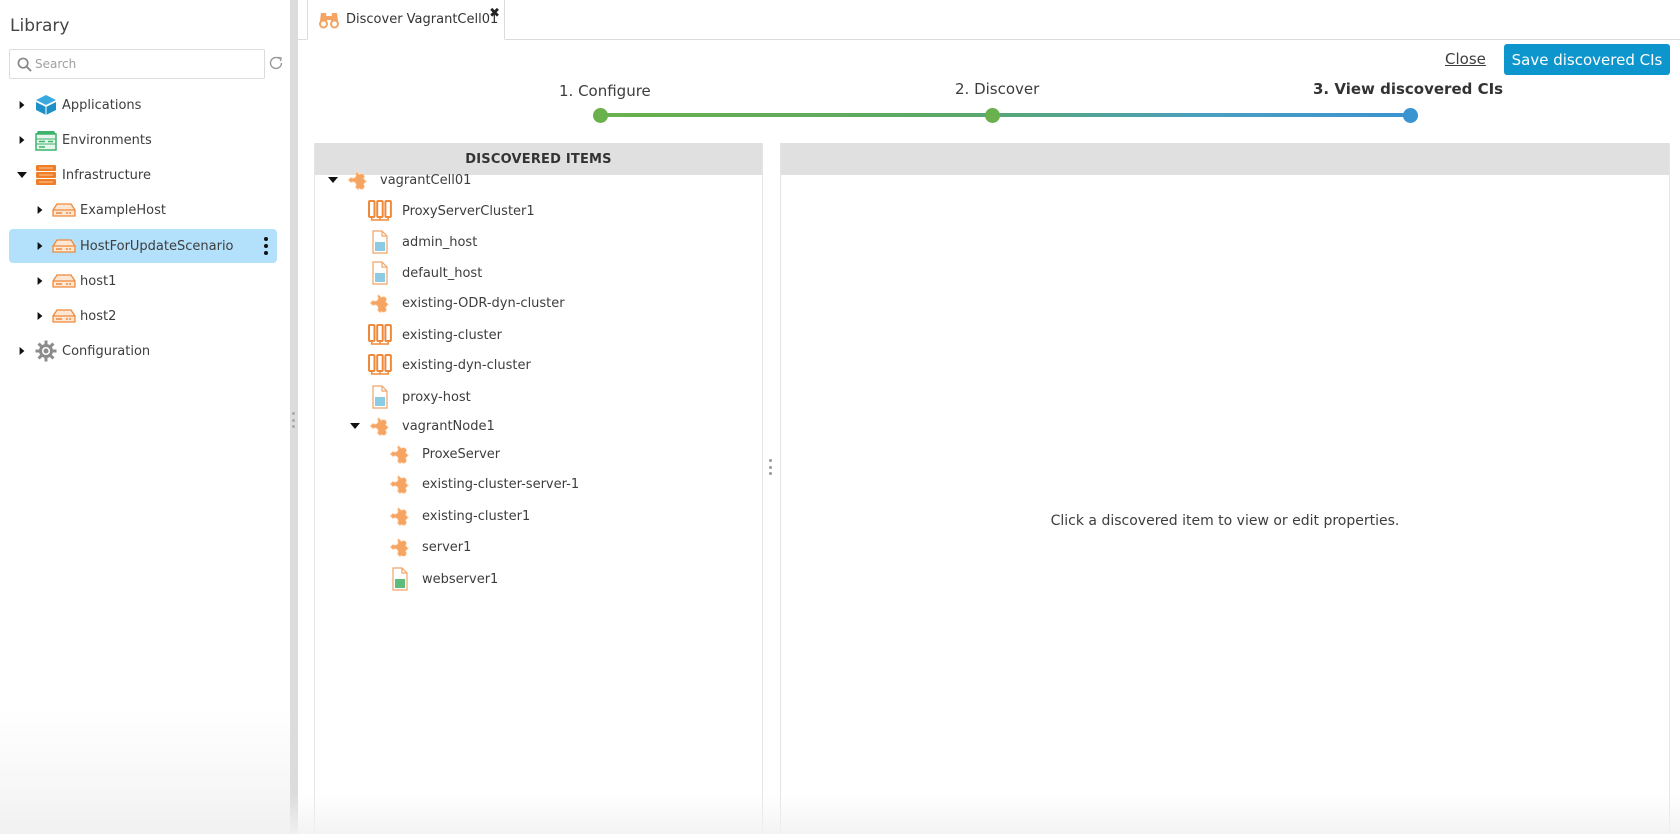 The height and width of the screenshot is (834, 1680). I want to click on step-2-dot, so click(992, 115).